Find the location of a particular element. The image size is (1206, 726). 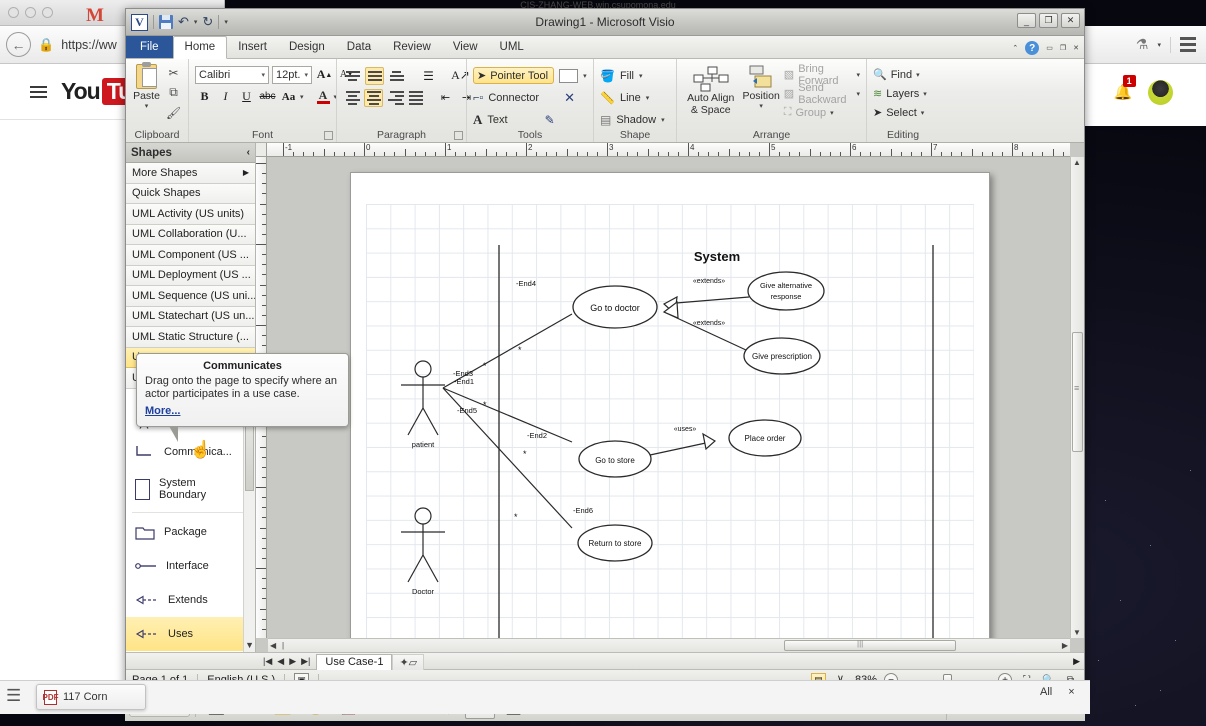

auto-align-and-space-button: Auto Align & Space is located at coordinates (710, 96).